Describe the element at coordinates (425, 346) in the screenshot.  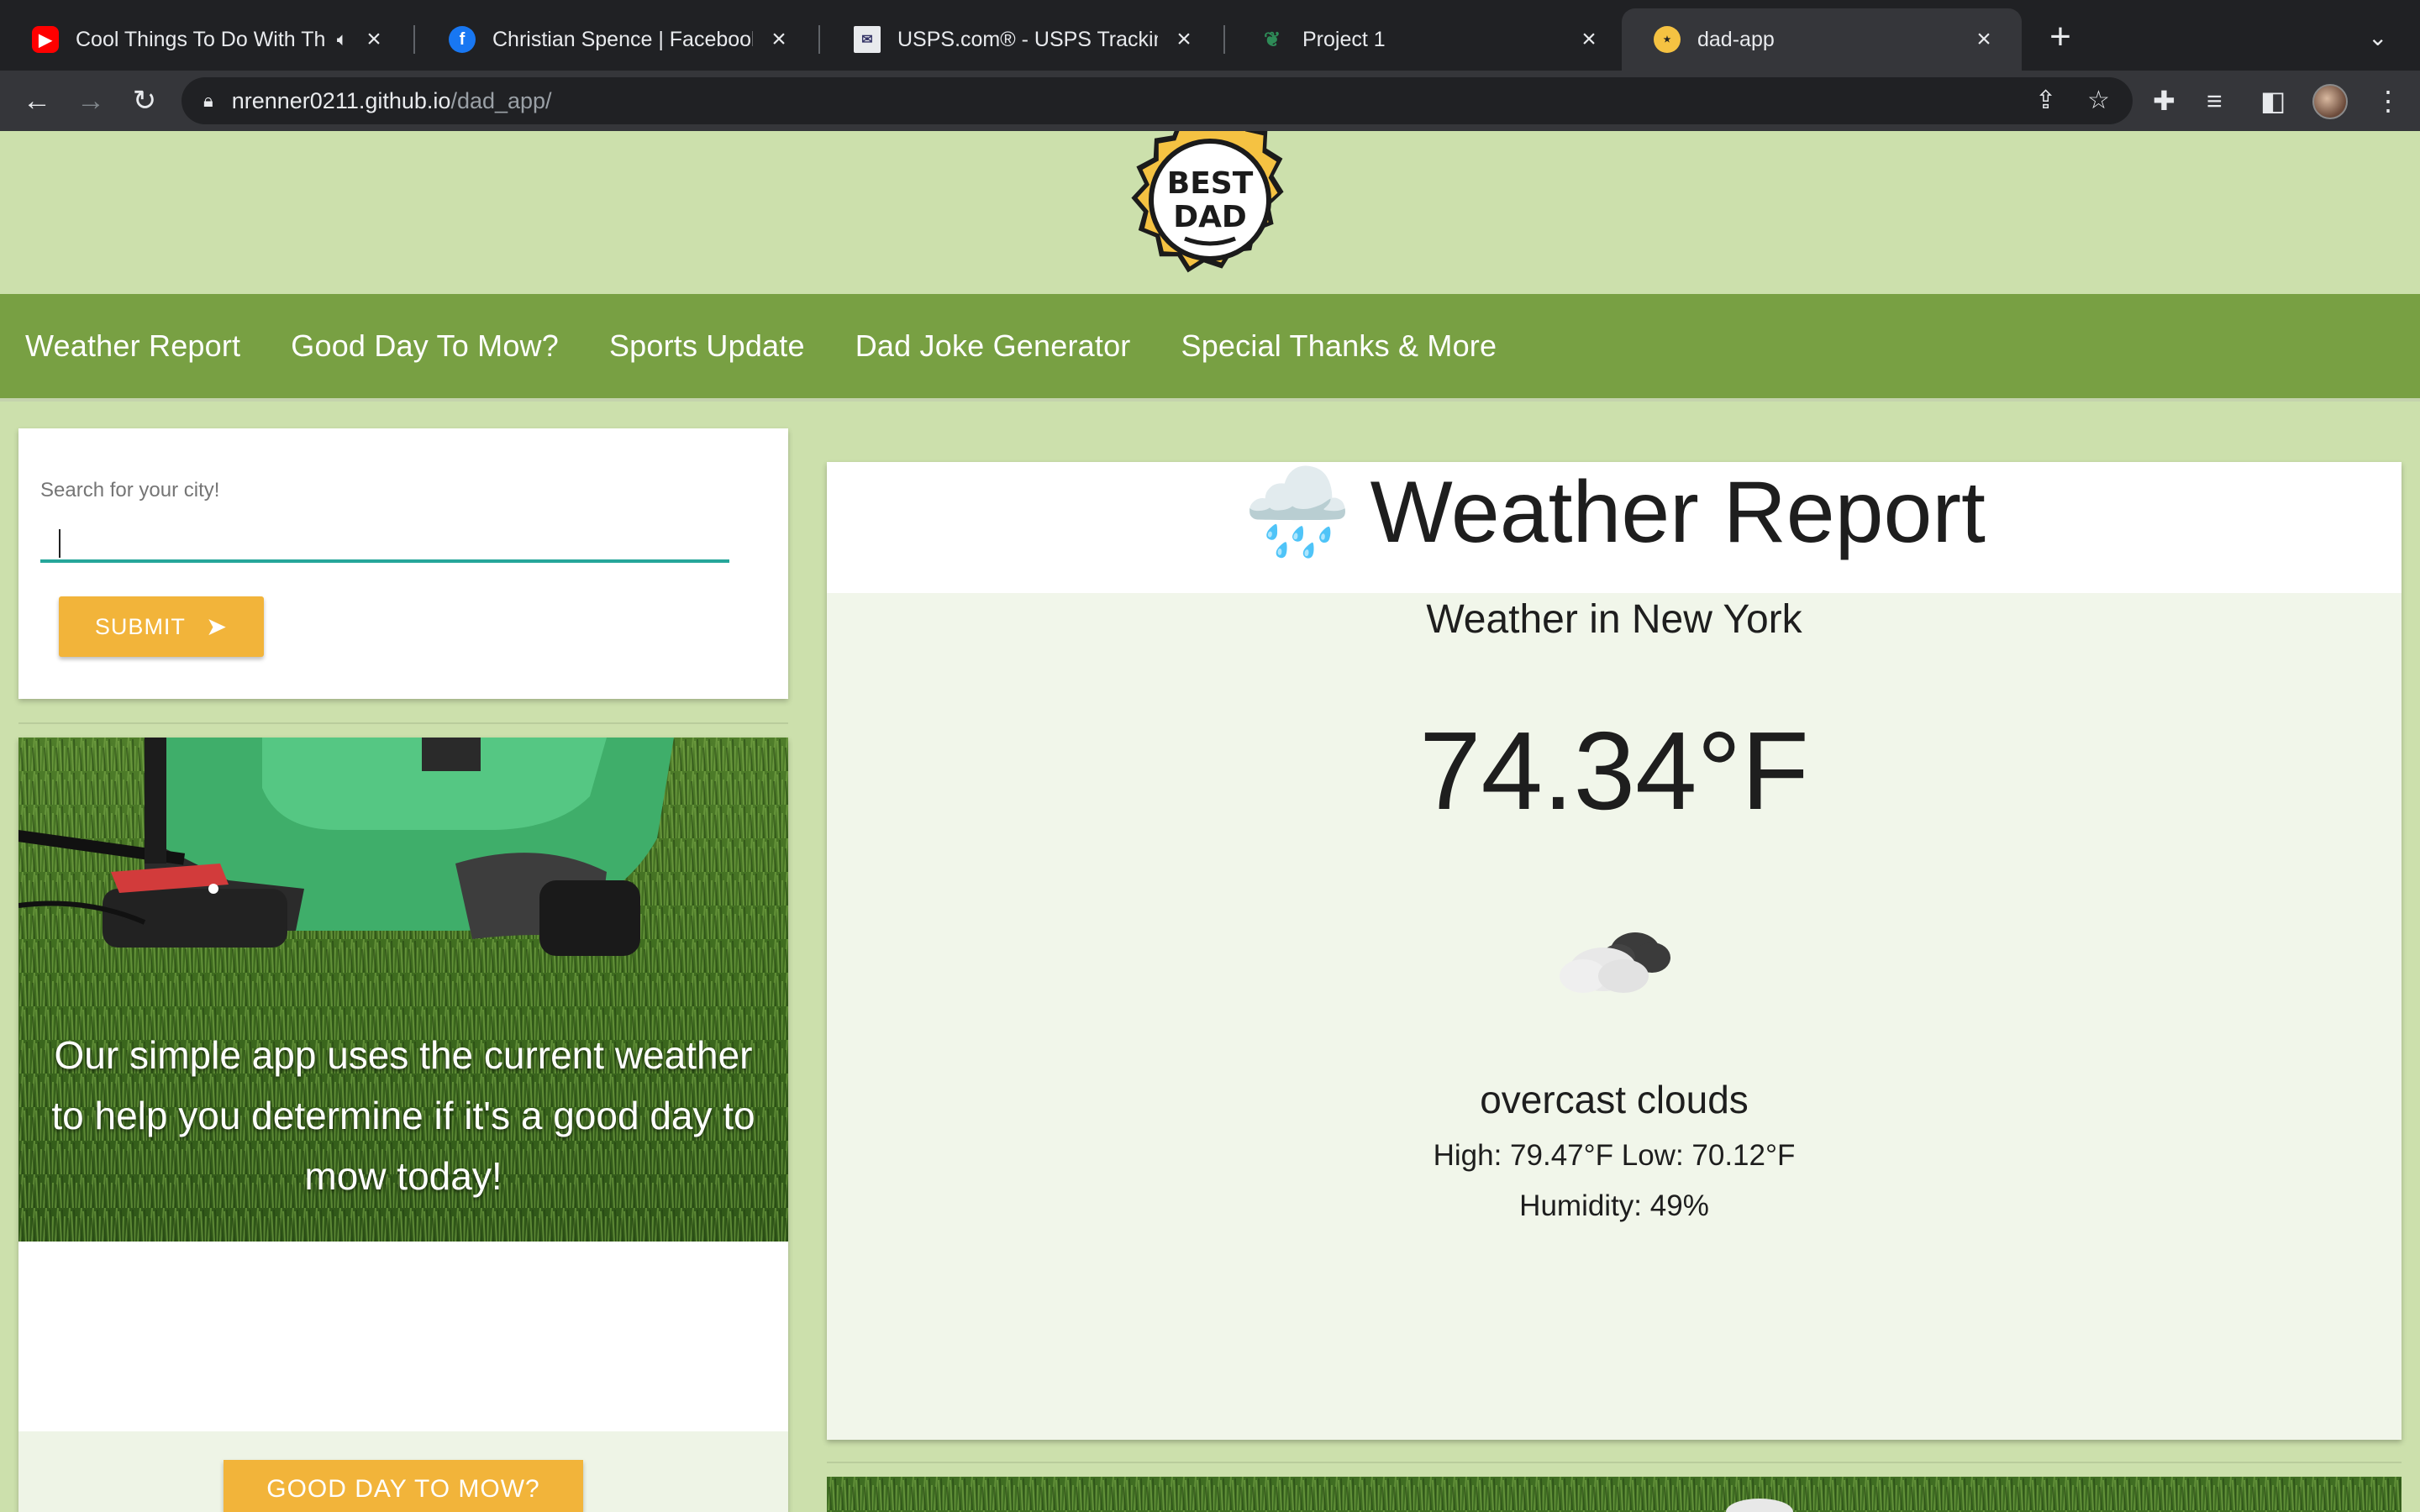
I see `nav-good-day-to-mow: Good Day To Mow?` at that location.